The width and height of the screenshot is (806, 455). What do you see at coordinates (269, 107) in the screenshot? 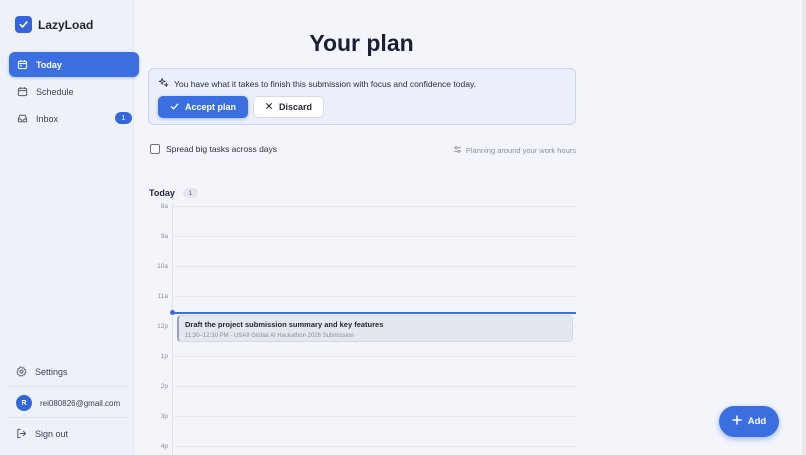
I see `close-icon` at bounding box center [269, 107].